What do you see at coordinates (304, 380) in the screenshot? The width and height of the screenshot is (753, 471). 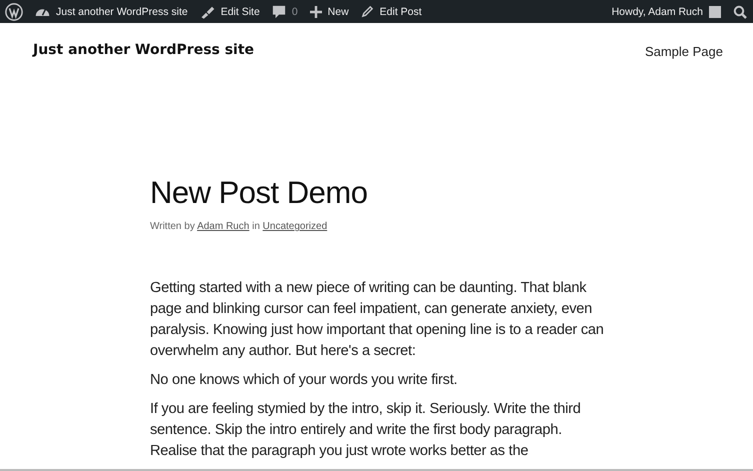 I see `paragraph: No one knows which of your words you write first.` at bounding box center [304, 380].